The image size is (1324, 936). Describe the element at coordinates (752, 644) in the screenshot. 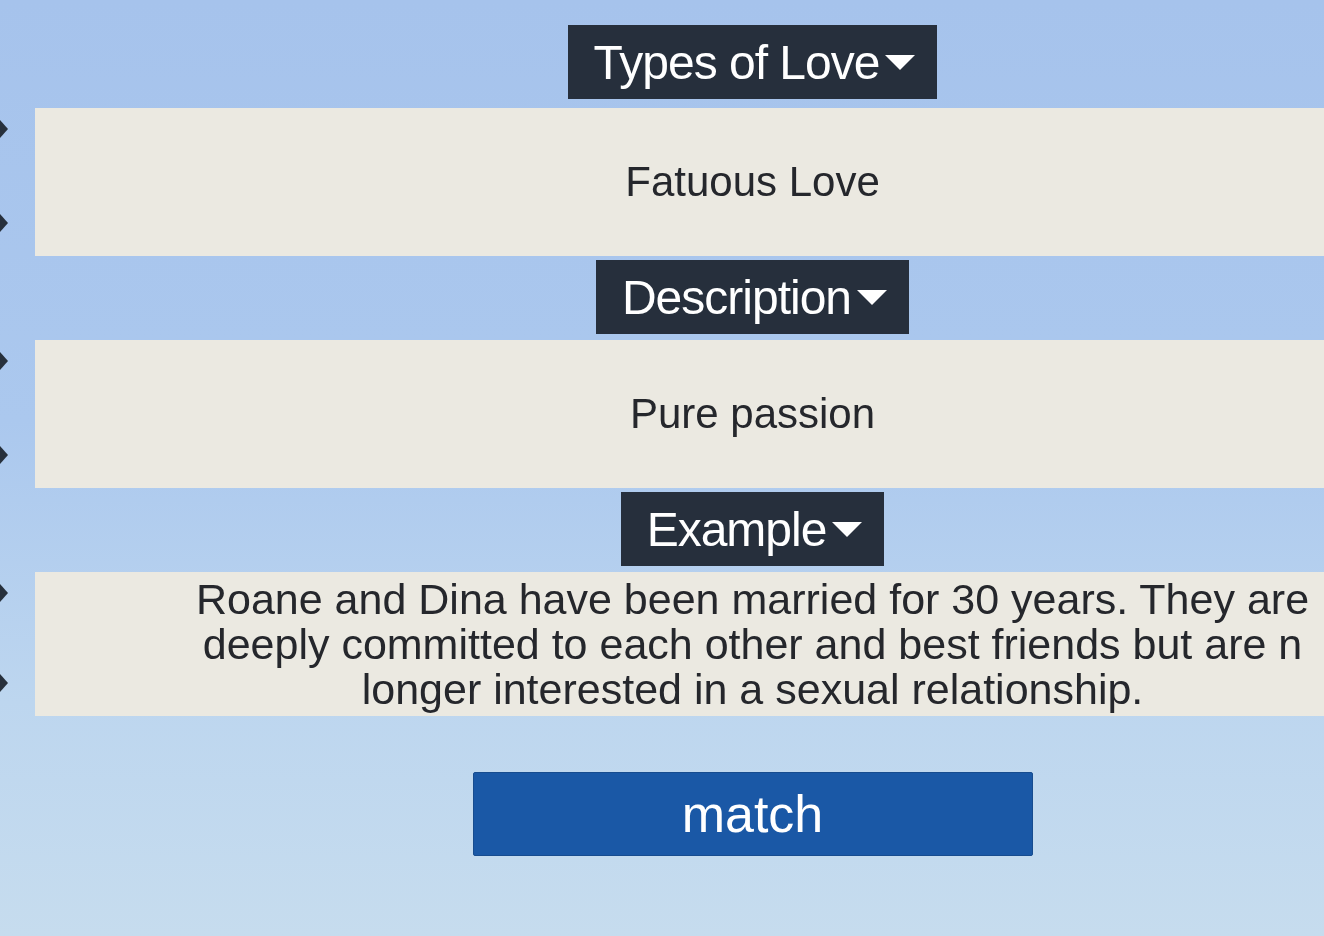

I see `answer-text: Roane and Dina have been married for 30 years. They are deeply committed to each other and best friends but are n longer interested in a sexual relationship.` at that location.